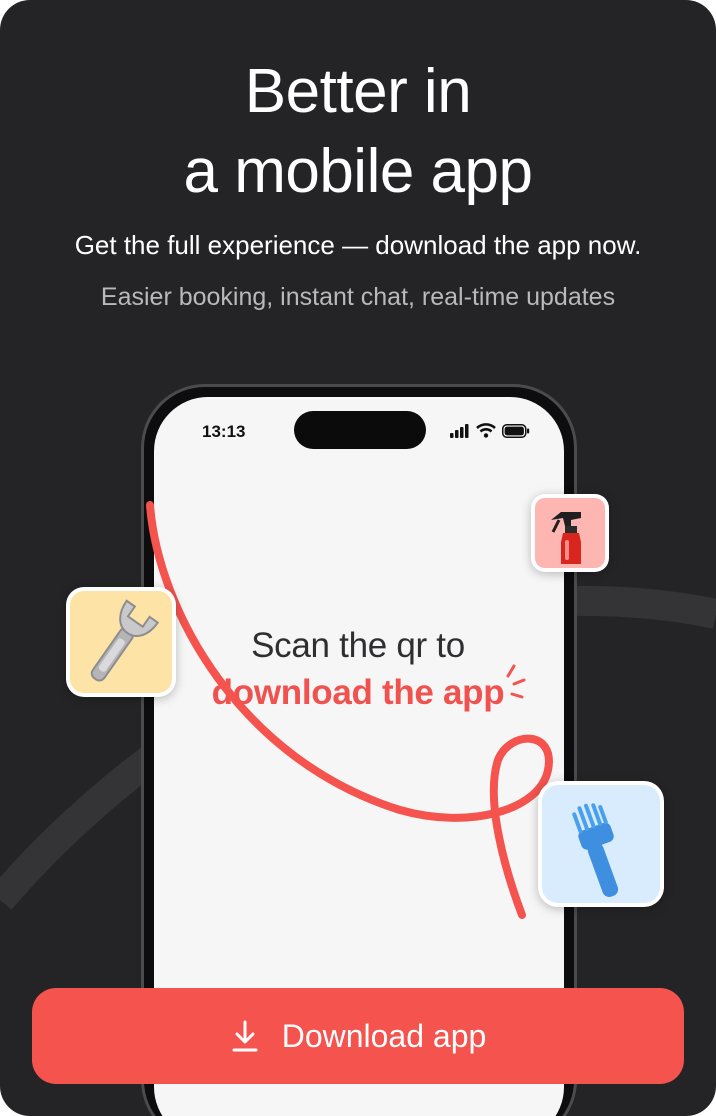 This screenshot has width=716, height=1116. What do you see at coordinates (358, 132) in the screenshot?
I see `headline: Better in a mobile app` at bounding box center [358, 132].